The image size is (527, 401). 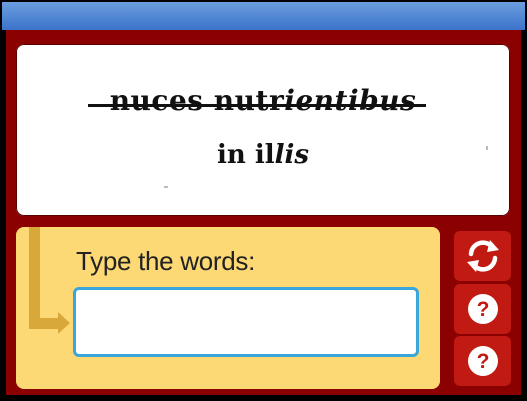 I want to click on refresh-button, so click(x=482, y=256).